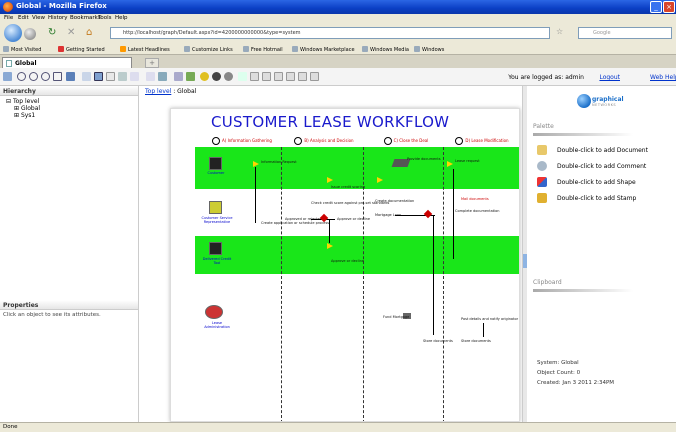 The width and height of the screenshot is (676, 432). Describe the element at coordinates (216, 76) in the screenshot. I see `camera-icon` at that location.